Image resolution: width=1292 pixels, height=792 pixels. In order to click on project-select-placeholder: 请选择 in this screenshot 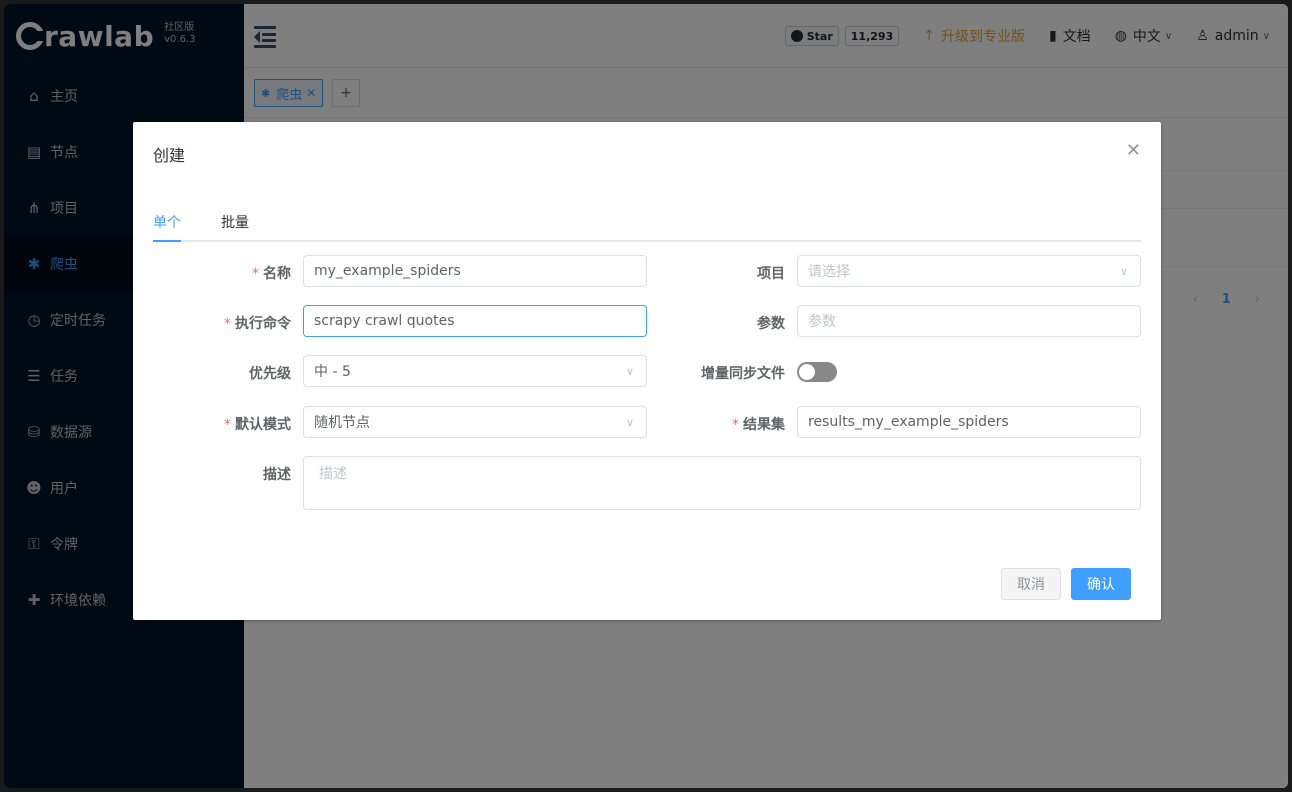, I will do `click(829, 272)`.